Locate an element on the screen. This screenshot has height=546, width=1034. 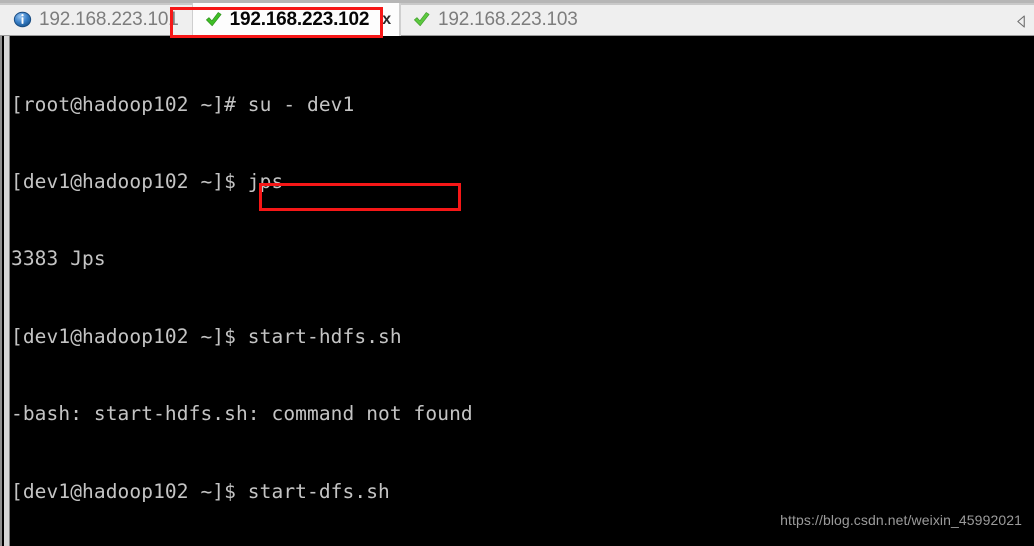
tab-192-168-223-103: 192.168.223.103 is located at coordinates (495, 19).